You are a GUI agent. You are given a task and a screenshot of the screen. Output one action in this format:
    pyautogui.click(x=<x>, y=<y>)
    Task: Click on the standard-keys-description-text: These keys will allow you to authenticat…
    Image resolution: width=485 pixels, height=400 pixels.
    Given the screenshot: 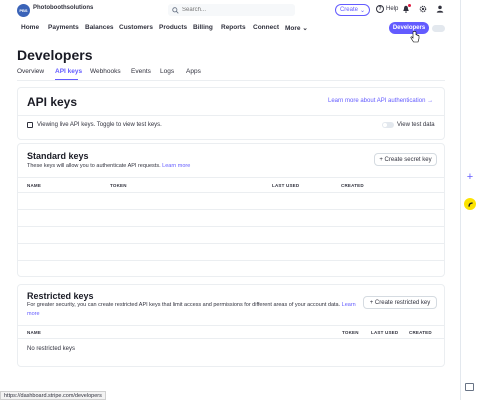 What is the action you would take?
    pyautogui.click(x=94, y=166)
    